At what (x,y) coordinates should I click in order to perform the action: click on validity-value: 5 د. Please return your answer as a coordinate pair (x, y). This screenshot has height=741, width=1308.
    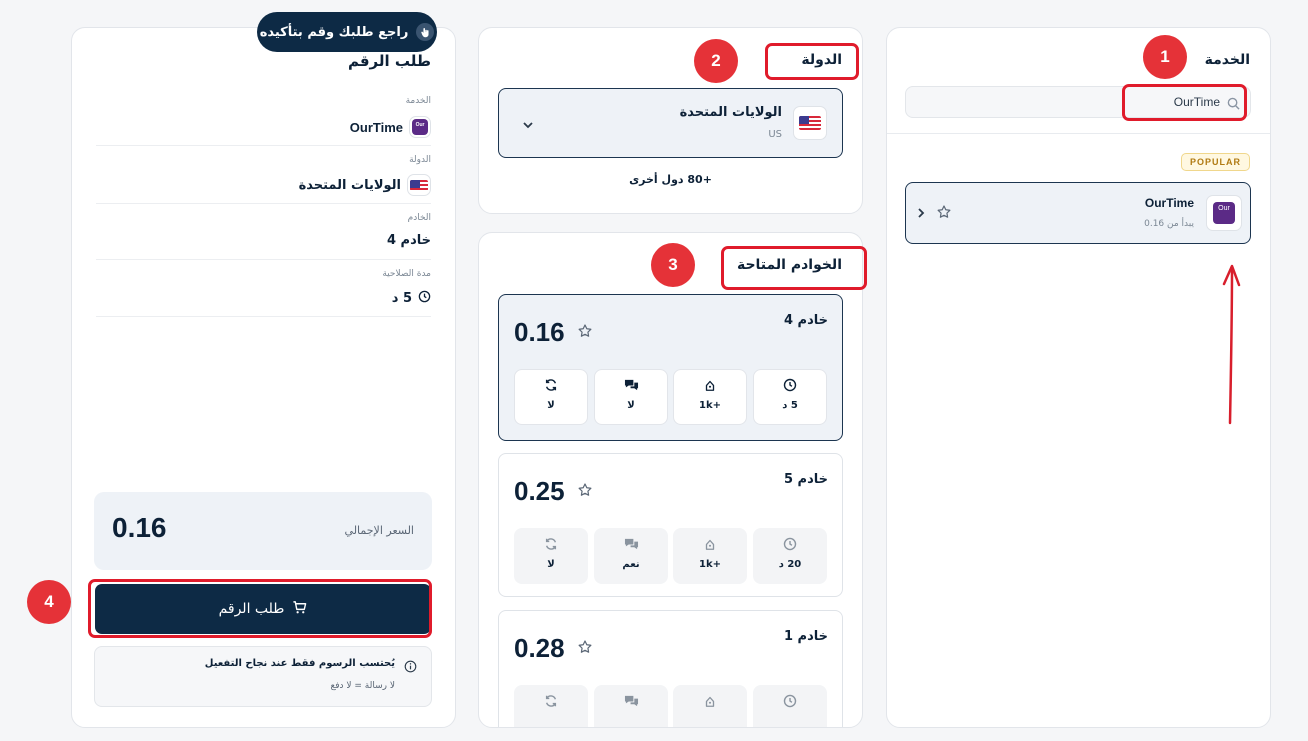
    Looking at the image, I should click on (401, 298).